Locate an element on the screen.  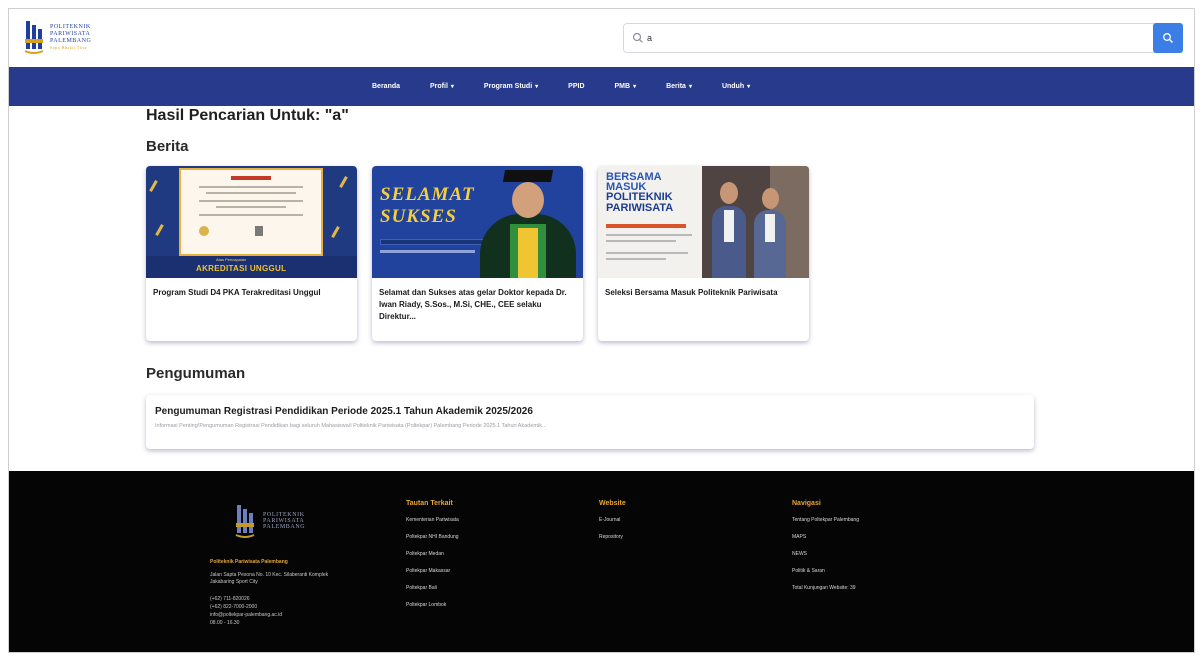
footer-email: info@poltekpar-palembang.ac.id is located at coordinates (246, 615).